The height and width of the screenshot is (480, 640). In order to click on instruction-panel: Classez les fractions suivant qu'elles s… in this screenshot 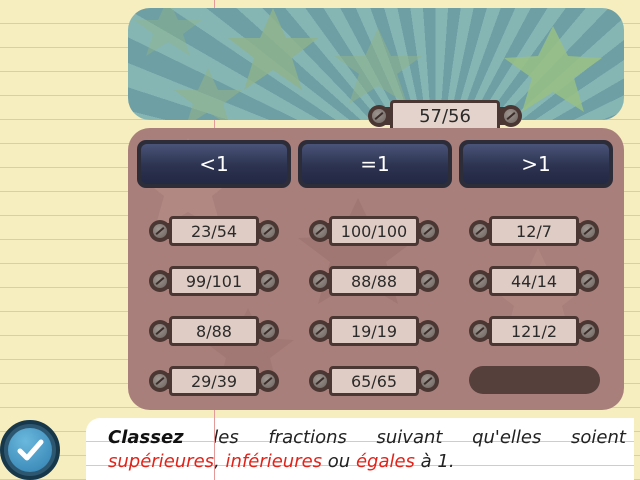, I will do `click(360, 449)`.